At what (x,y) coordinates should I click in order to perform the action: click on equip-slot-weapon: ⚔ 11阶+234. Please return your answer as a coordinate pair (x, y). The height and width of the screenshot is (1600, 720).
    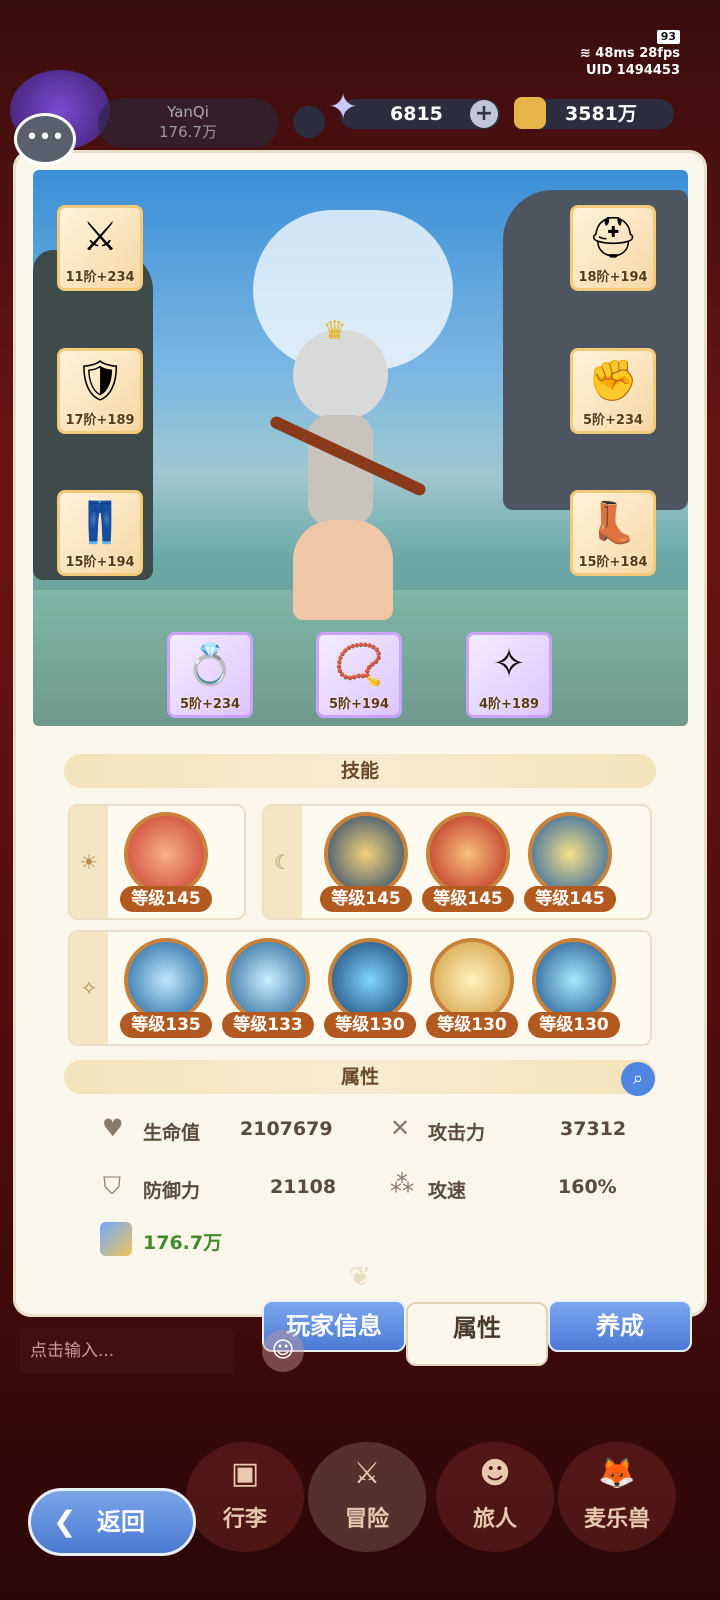
    Looking at the image, I should click on (100, 248).